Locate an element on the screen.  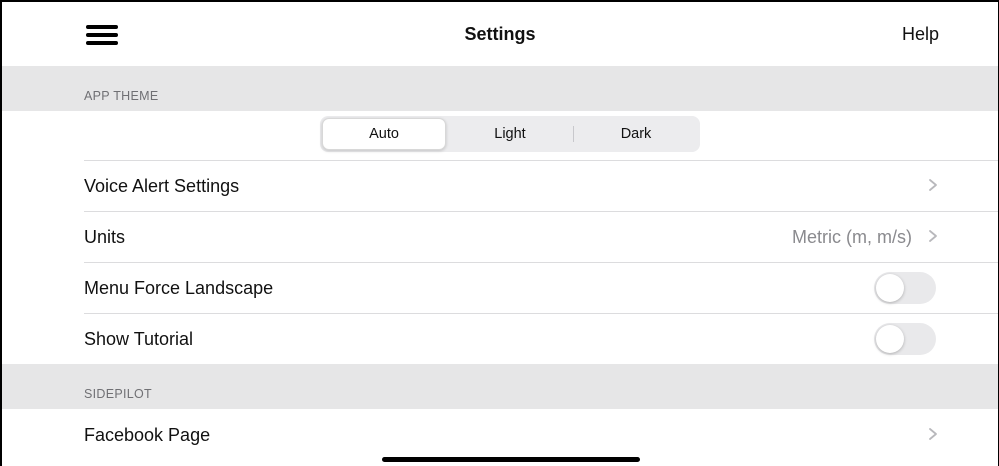
row-label: Show Tutorial is located at coordinates (139, 339).